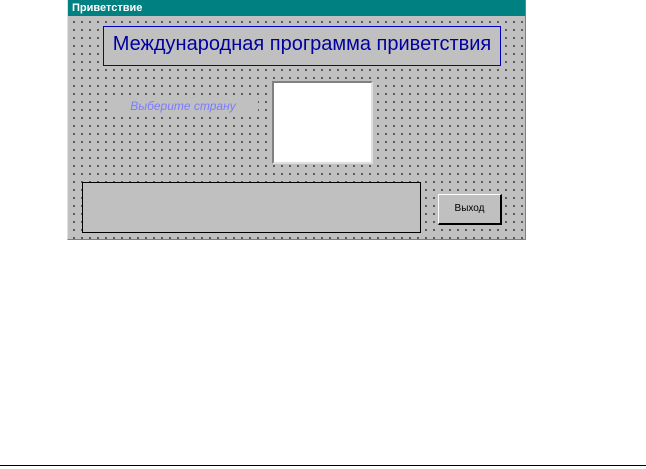  Describe the element at coordinates (322, 122) in the screenshot. I see `country-list-box` at that location.